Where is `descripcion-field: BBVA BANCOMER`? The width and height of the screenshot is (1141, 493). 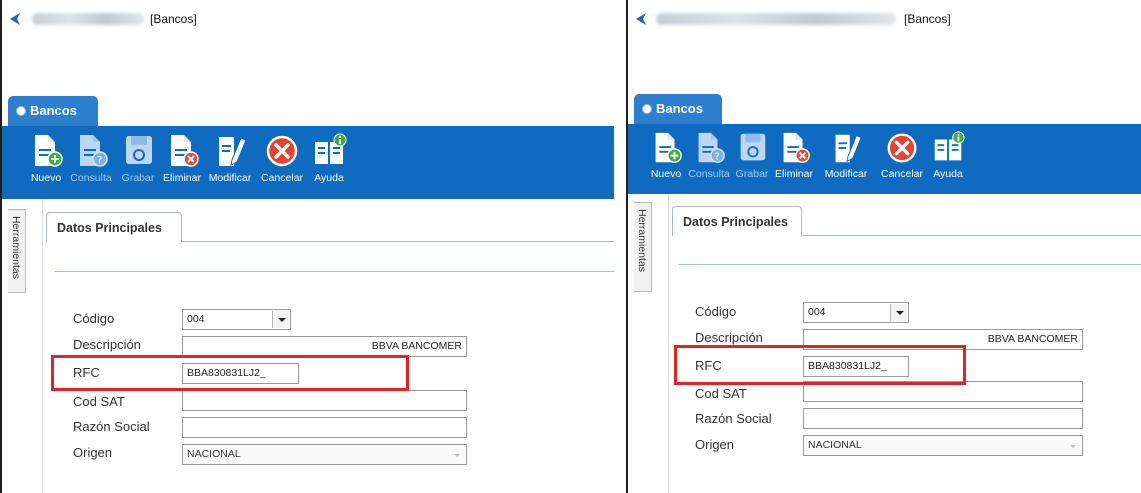 descripcion-field: BBVA BANCOMER is located at coordinates (324, 346).